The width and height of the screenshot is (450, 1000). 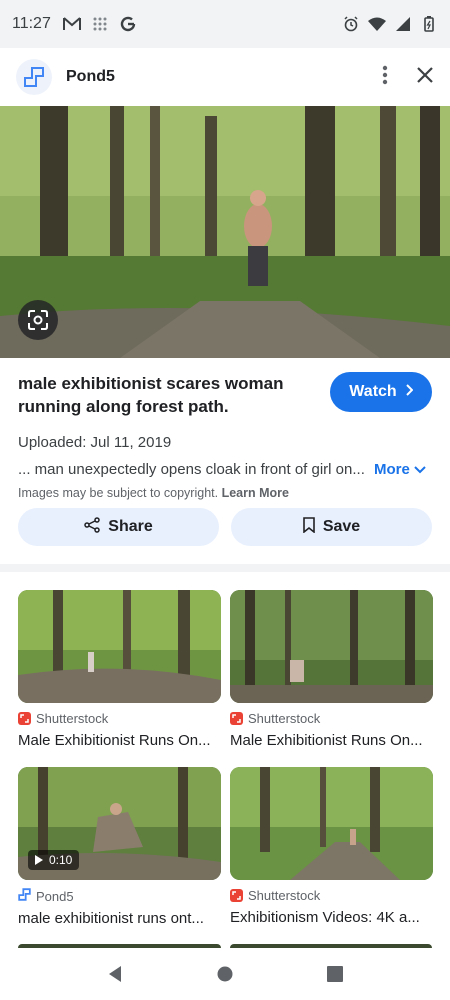 I want to click on signal-icon, so click(x=403, y=24).